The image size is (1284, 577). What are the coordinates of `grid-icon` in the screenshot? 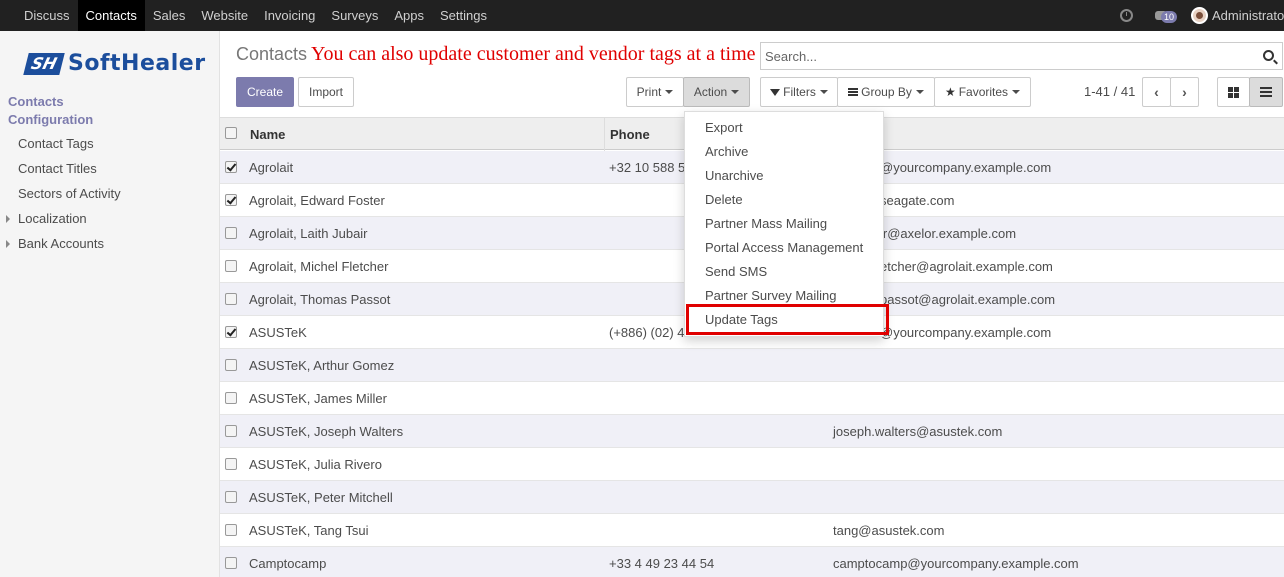 It's located at (1233, 92).